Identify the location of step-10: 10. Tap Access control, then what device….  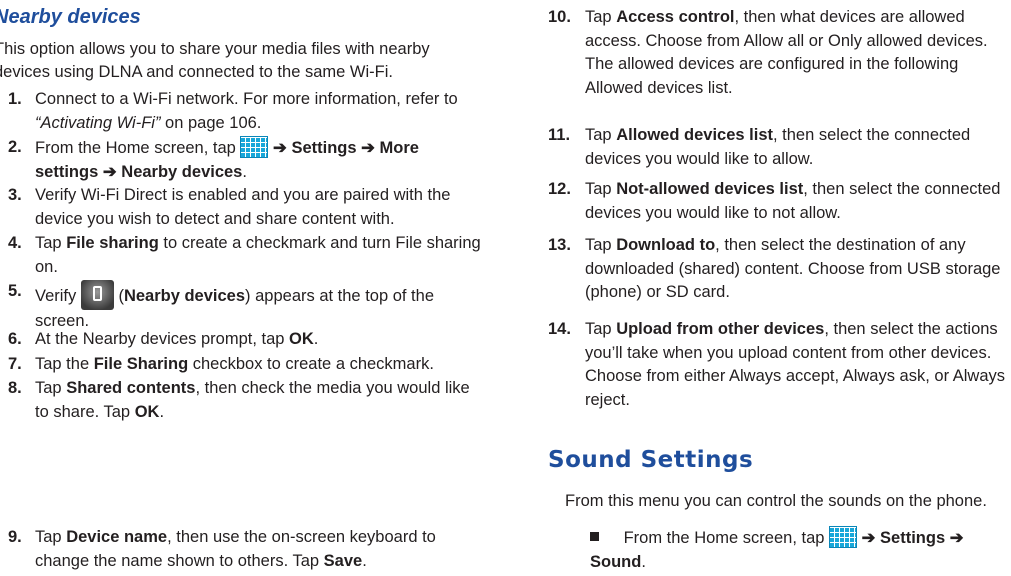
(778, 53).